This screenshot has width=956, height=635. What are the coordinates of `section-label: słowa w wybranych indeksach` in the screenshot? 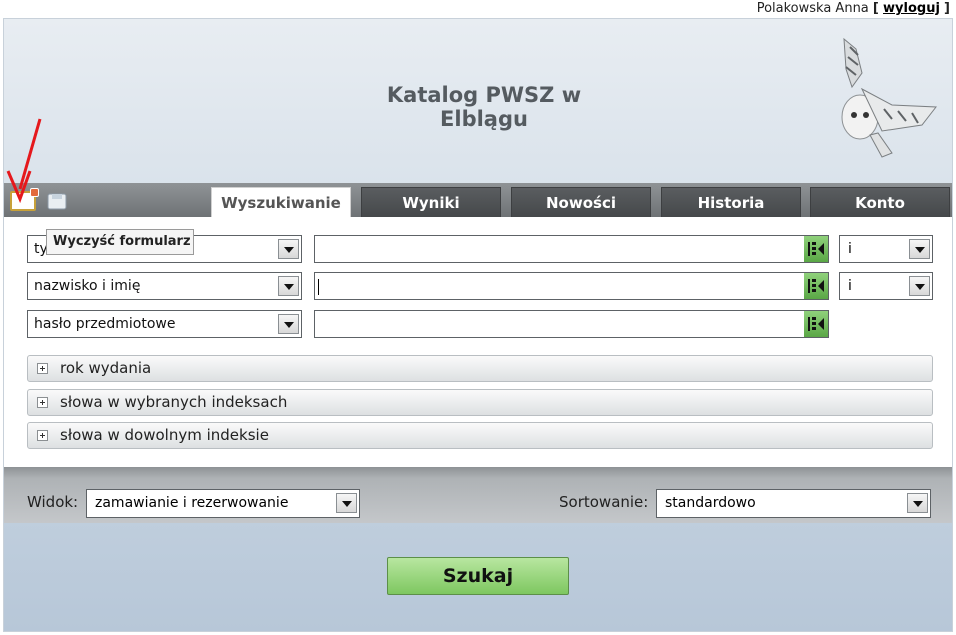 It's located at (174, 402).